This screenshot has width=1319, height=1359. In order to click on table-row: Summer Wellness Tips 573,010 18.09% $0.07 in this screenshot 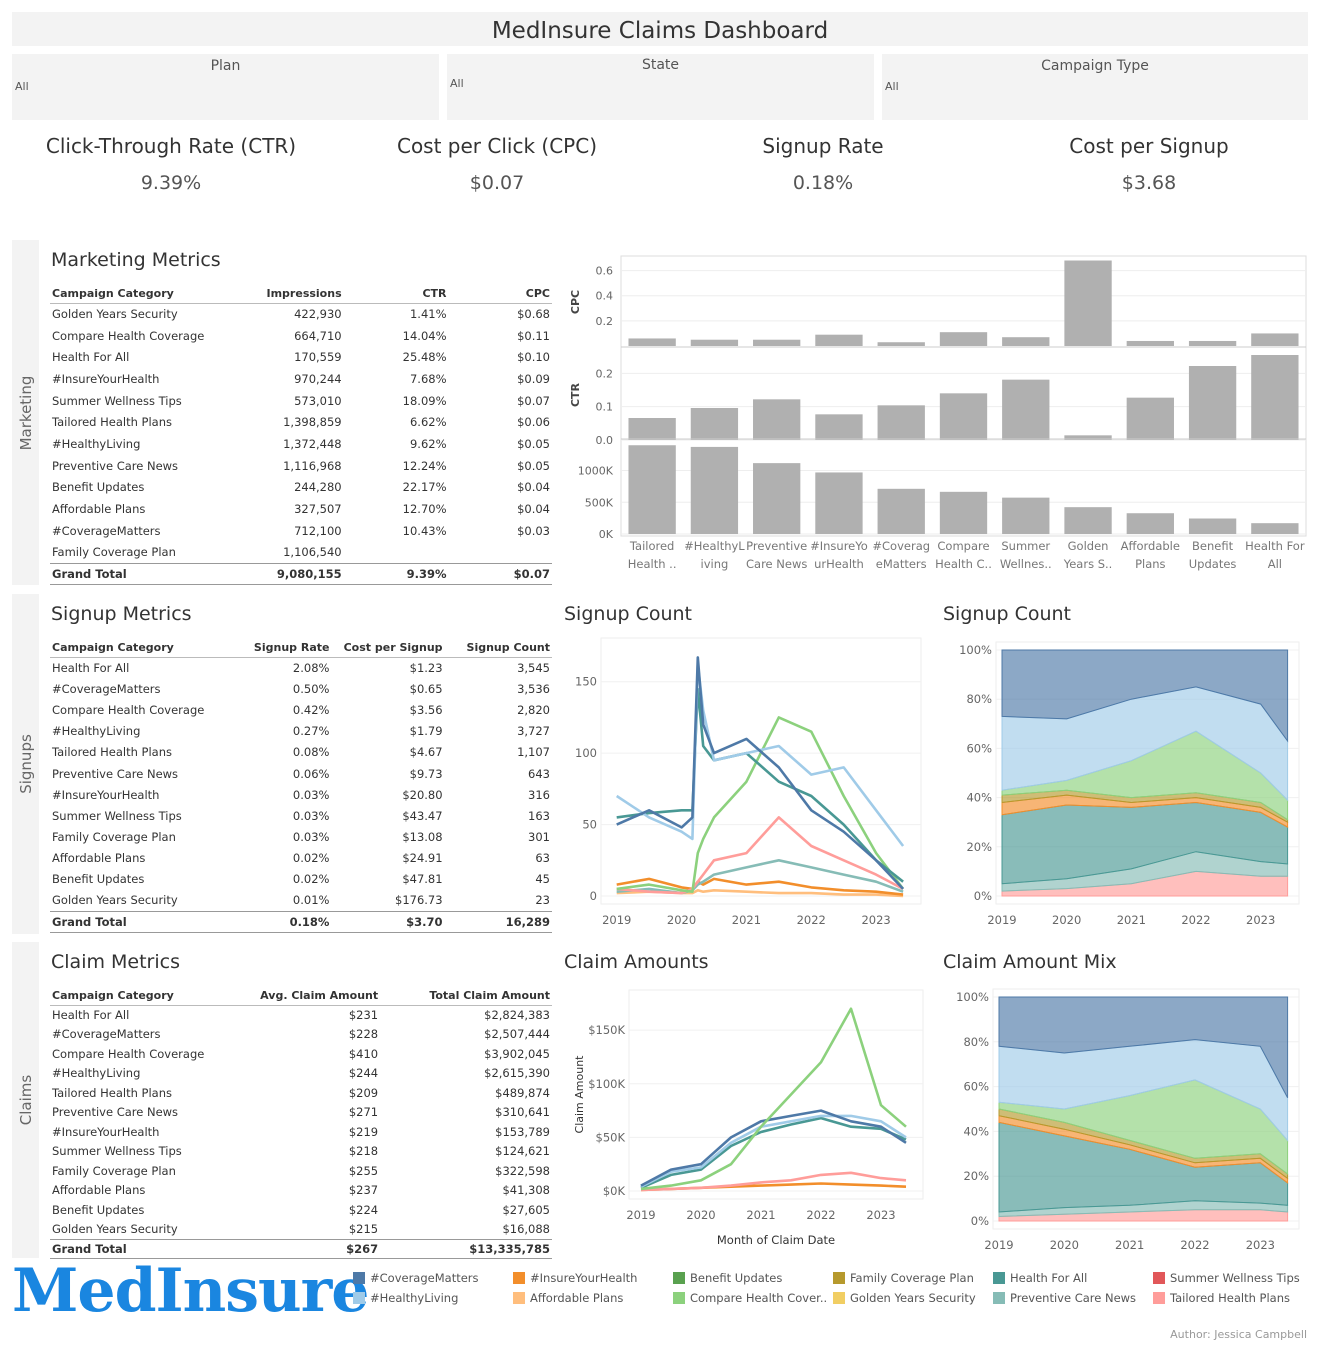, I will do `click(301, 401)`.